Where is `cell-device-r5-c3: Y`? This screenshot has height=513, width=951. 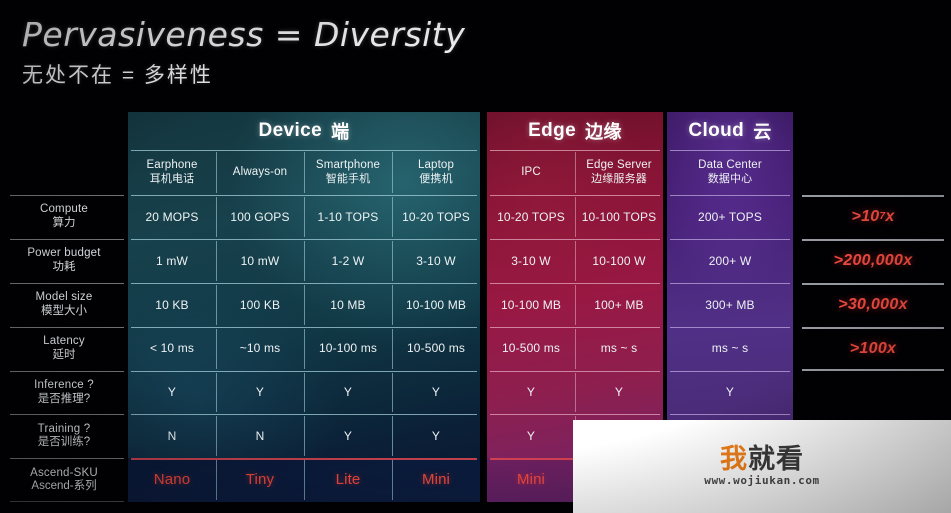 cell-device-r5-c3: Y is located at coordinates (436, 436).